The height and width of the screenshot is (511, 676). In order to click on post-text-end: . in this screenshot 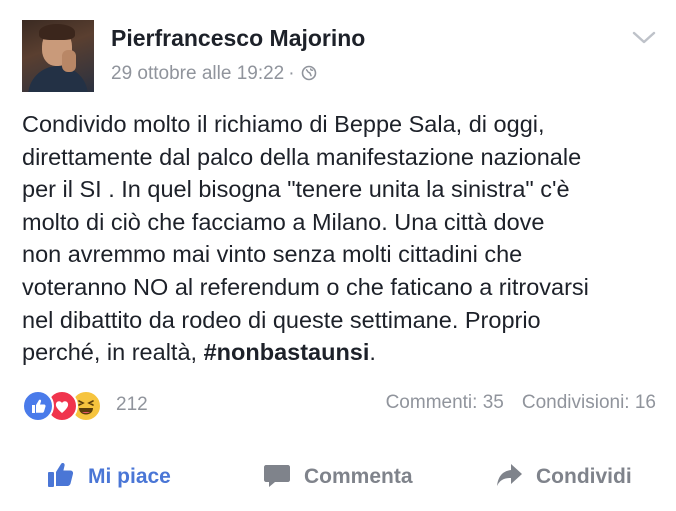, I will do `click(372, 352)`.